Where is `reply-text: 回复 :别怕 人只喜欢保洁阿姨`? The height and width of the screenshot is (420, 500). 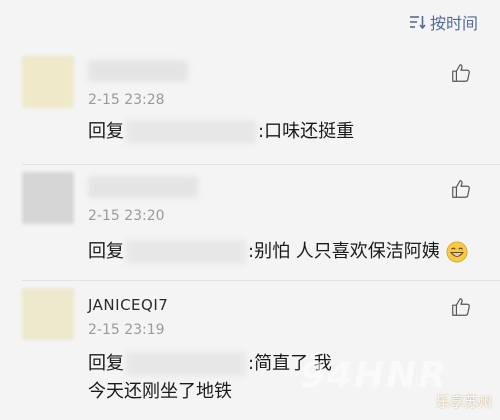 reply-text: 回复 :别怕 人只喜欢保洁阿姨 is located at coordinates (284, 252).